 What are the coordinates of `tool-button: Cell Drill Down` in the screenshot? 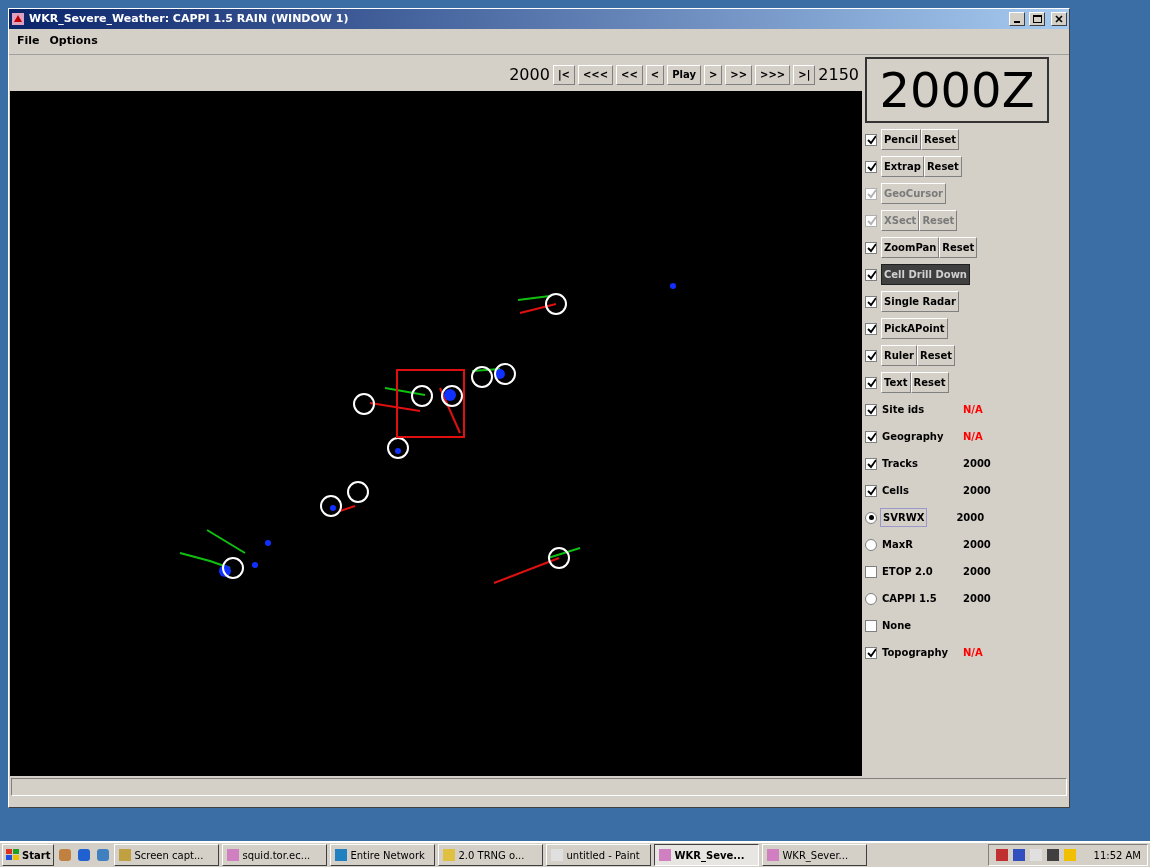 It's located at (925, 274).